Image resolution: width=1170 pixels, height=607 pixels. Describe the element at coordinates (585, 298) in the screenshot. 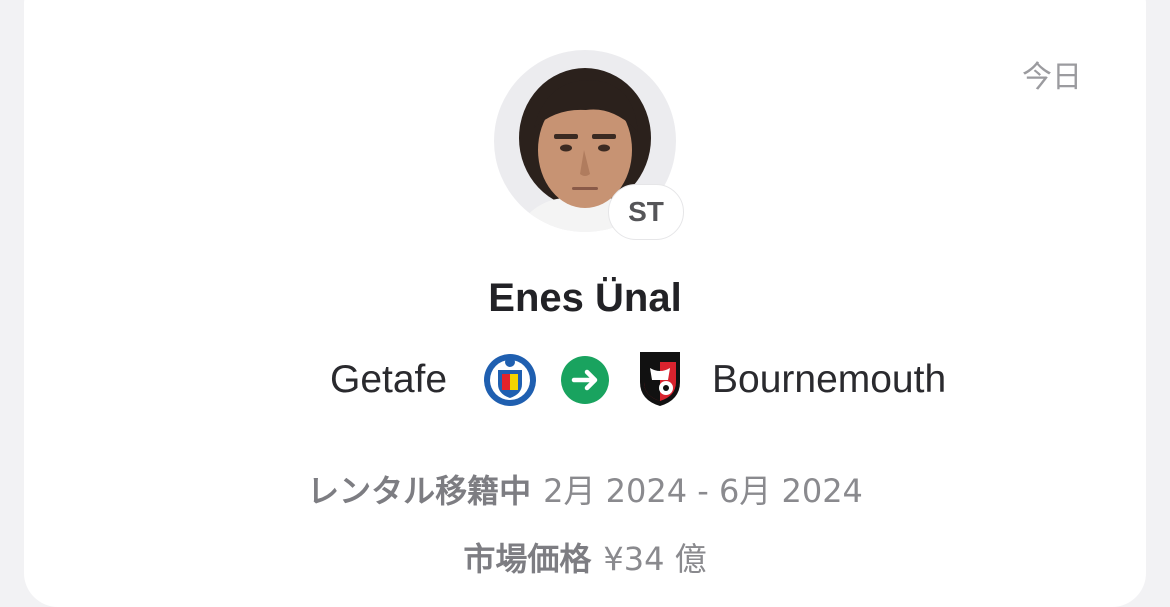

I see `player-name: Enes Ünal` at that location.